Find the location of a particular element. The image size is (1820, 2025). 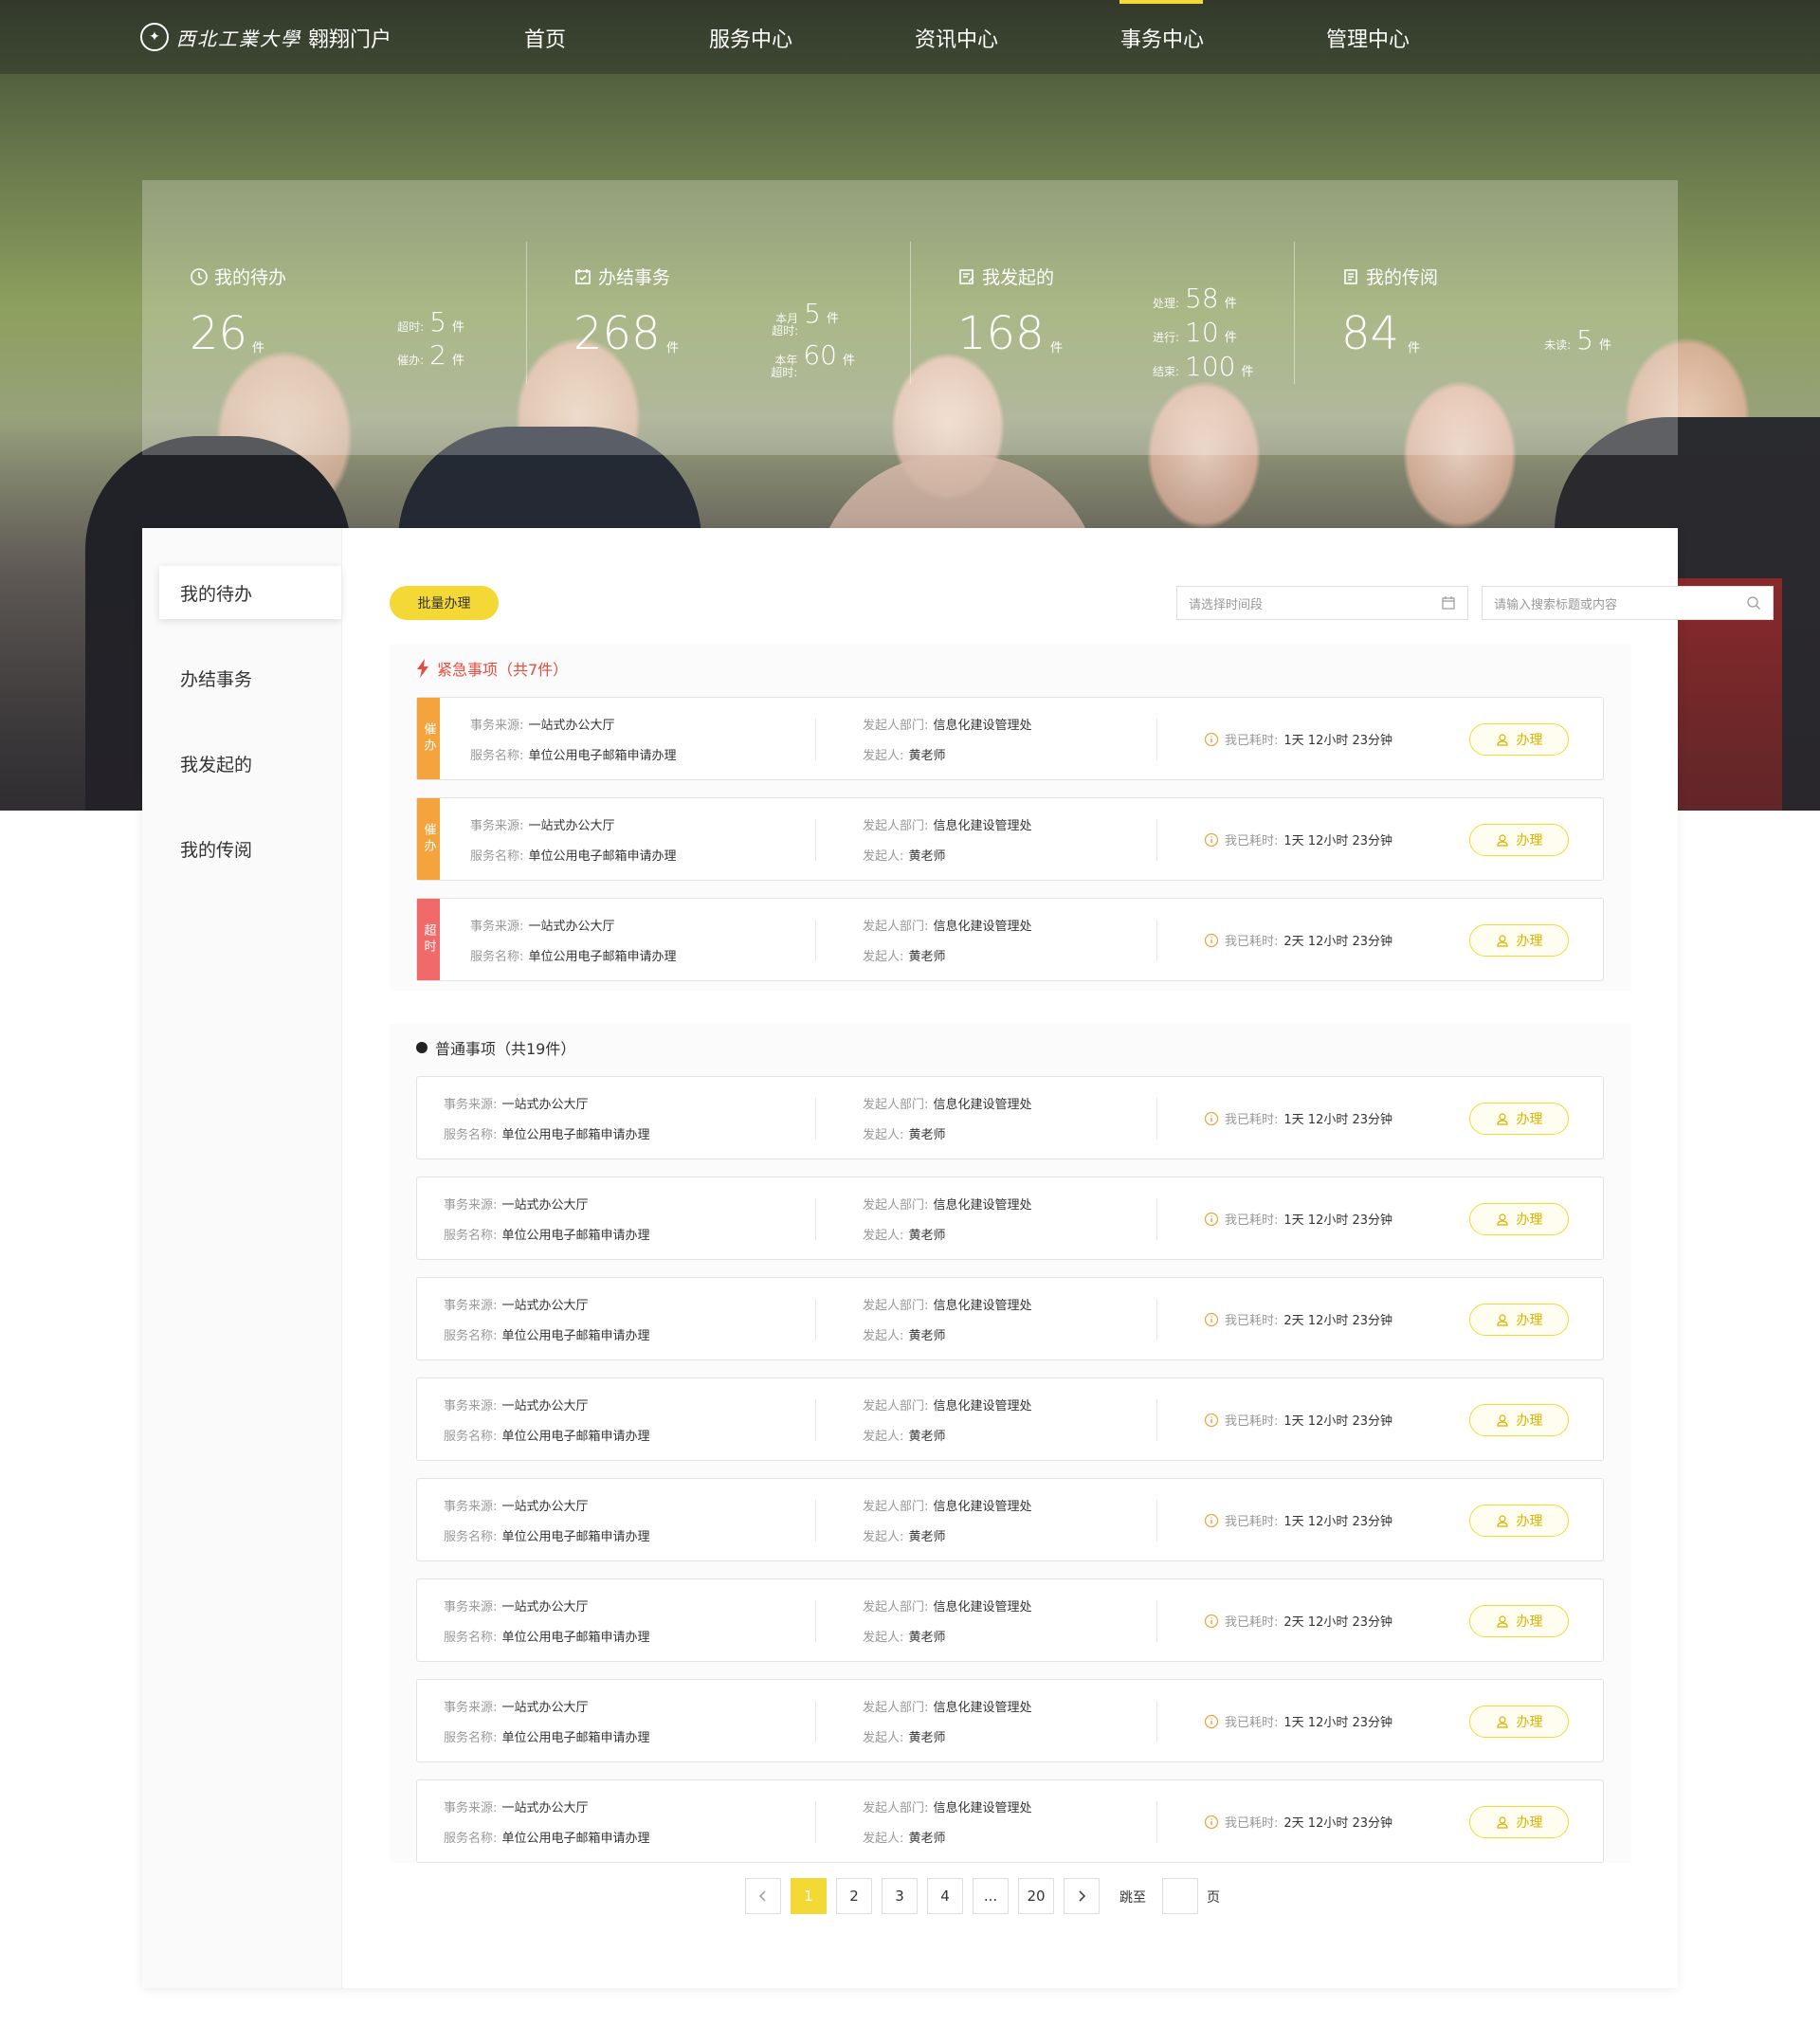

sidebar-item-initiated: 我发起的 is located at coordinates (241, 764).